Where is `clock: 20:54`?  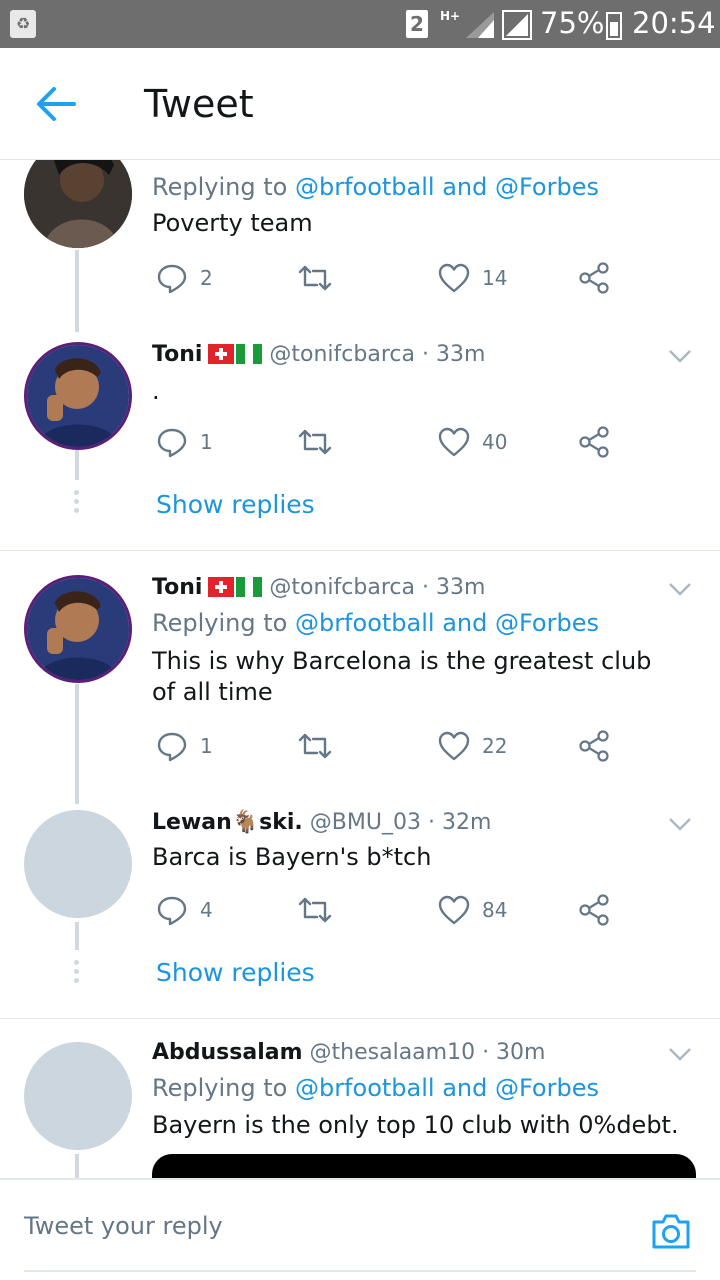
clock: 20:54 is located at coordinates (674, 23).